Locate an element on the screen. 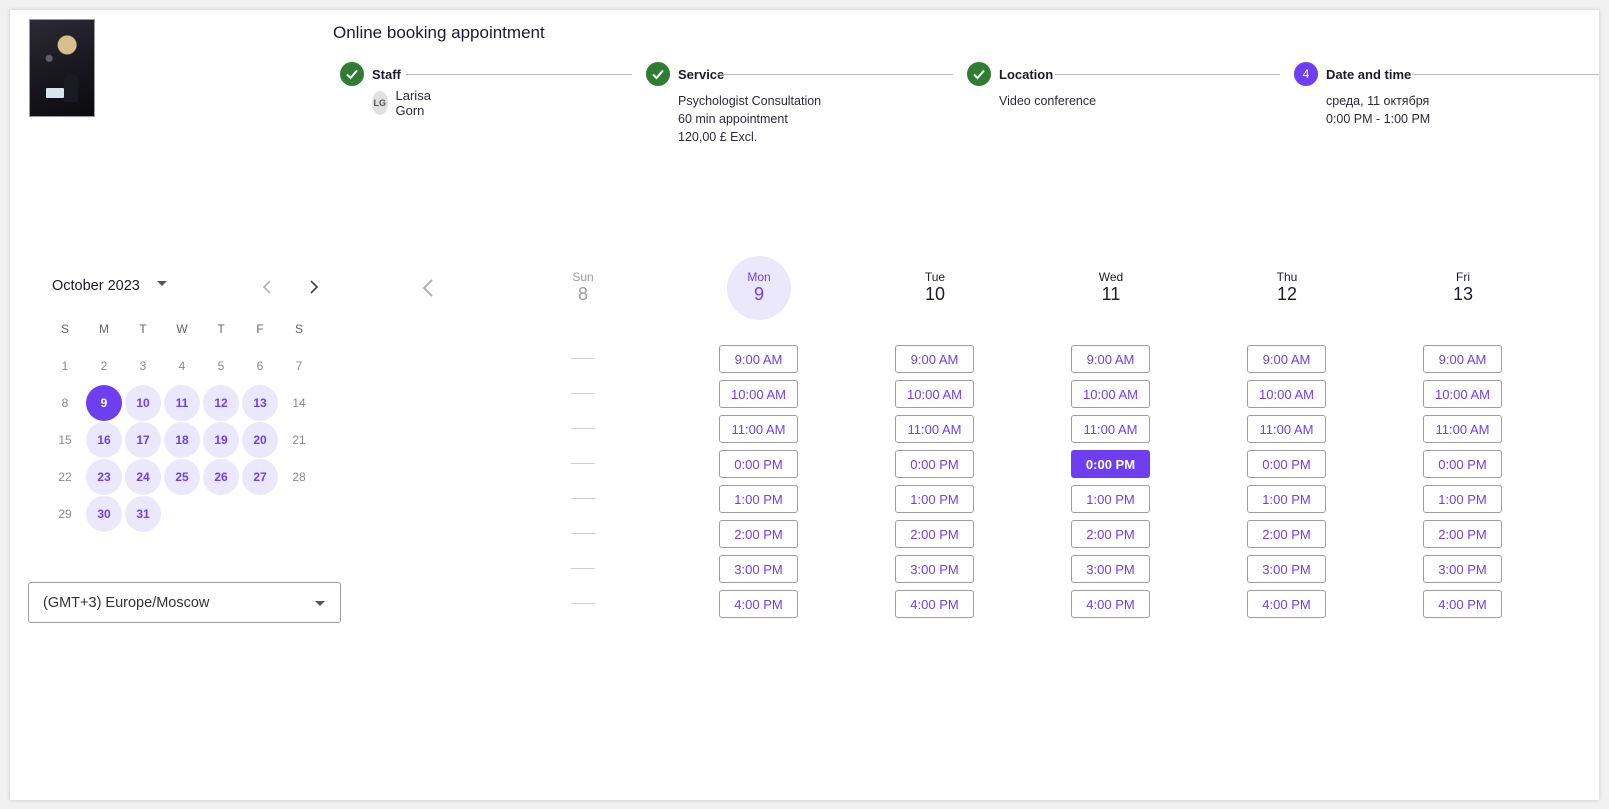 The height and width of the screenshot is (809, 1609). month-label: October 2023 is located at coordinates (96, 286).